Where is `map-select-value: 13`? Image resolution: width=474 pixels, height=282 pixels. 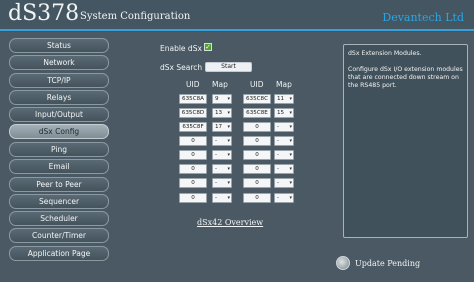 map-select-value: 13 is located at coordinates (219, 113).